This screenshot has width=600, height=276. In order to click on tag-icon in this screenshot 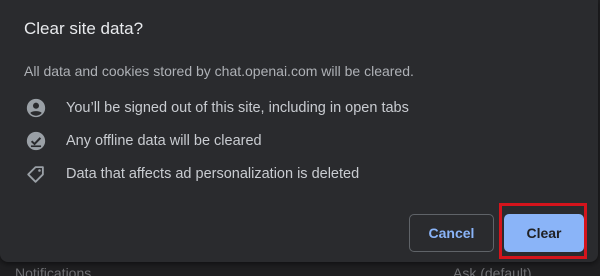, I will do `click(36, 174)`.